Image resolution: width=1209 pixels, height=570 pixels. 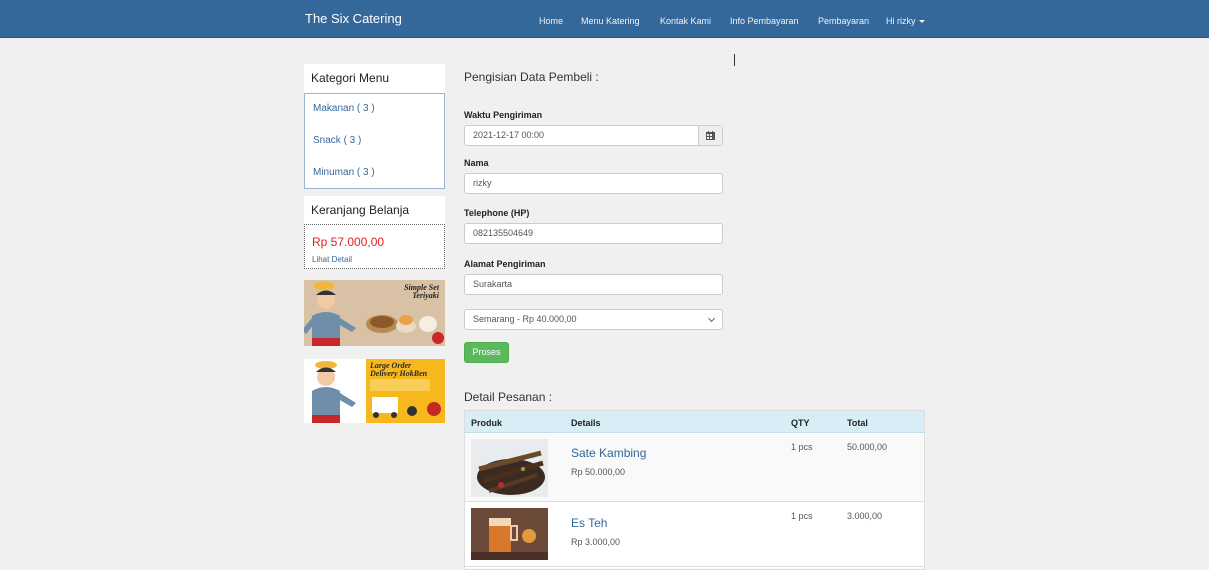 I want to click on nav-kontak-kami: Kontak Kami, so click(x=685, y=21).